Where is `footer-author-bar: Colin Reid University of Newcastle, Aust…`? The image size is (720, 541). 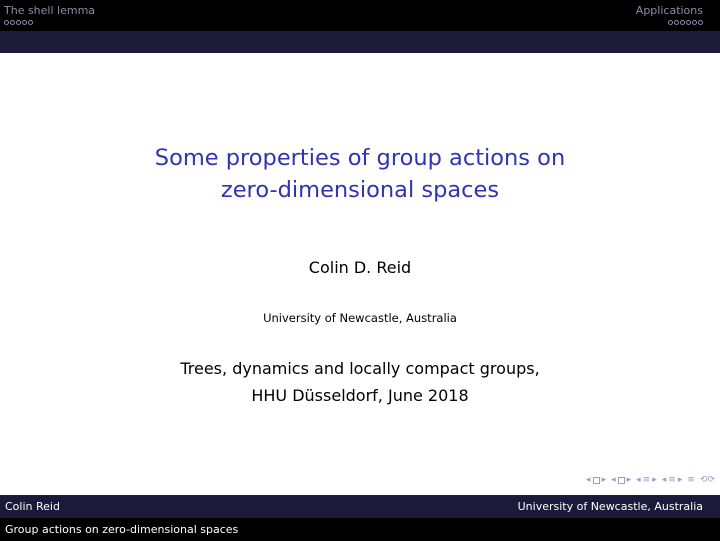
footer-author-bar: Colin Reid University of Newcastle, Aust… is located at coordinates (360, 506).